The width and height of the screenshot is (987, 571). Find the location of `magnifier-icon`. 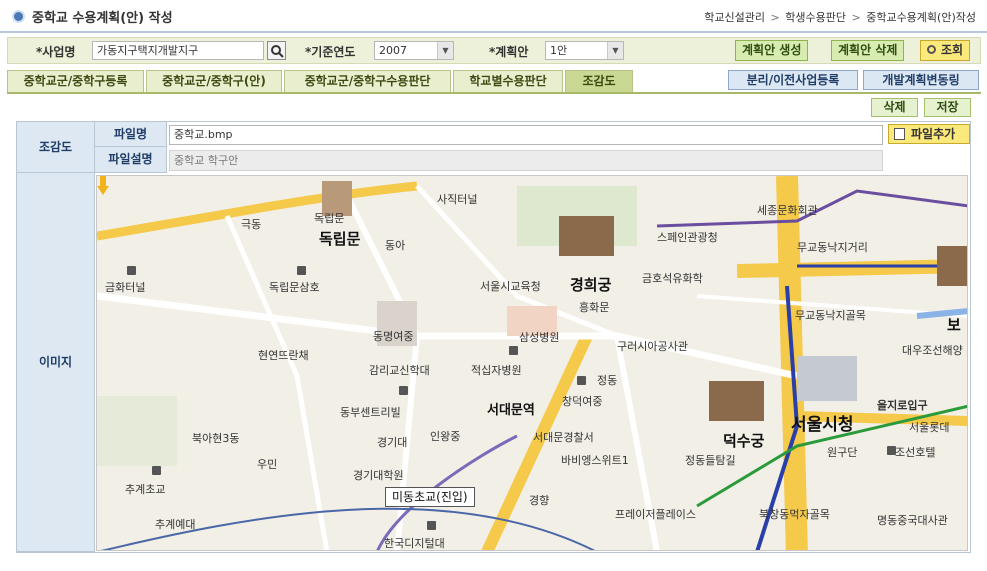

magnifier-icon is located at coordinates (931, 49).